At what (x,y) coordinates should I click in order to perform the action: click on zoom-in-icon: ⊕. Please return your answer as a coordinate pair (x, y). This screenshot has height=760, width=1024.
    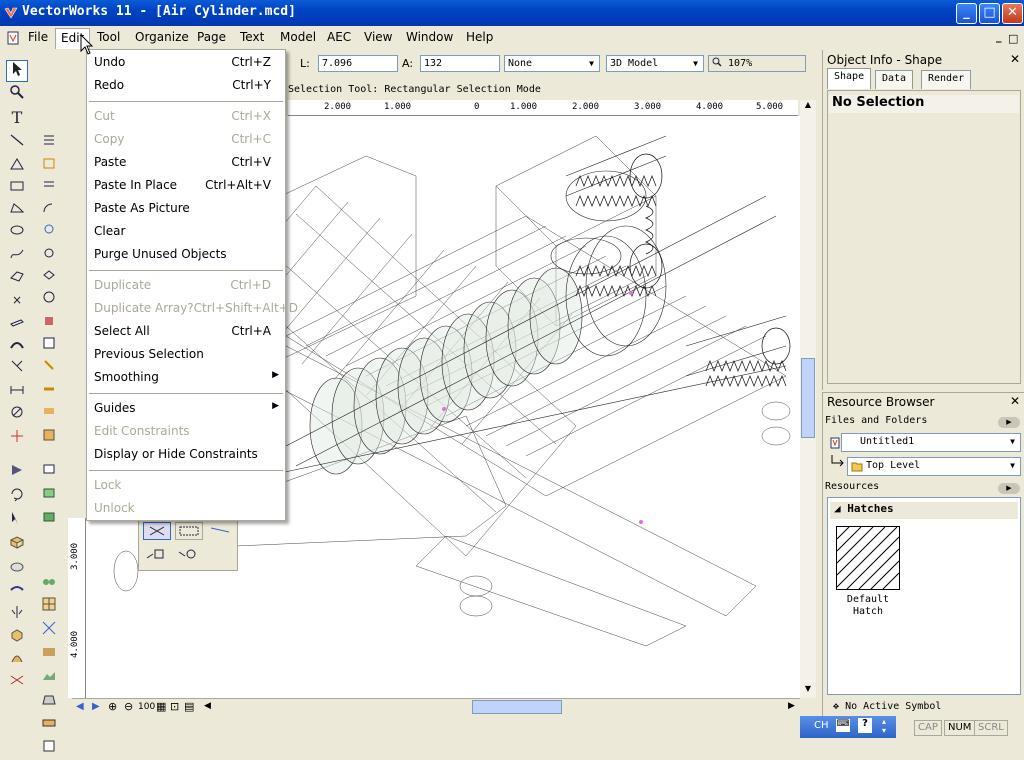
    Looking at the image, I should click on (112, 706).